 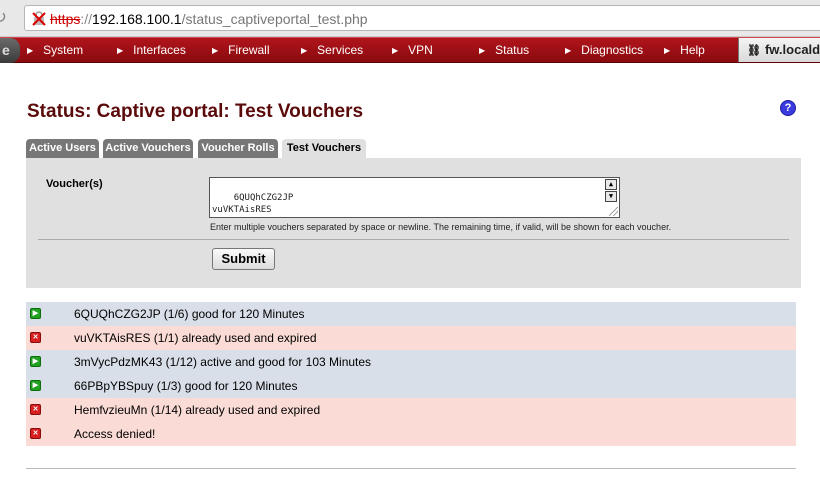 I want to click on nav-diagnostics: ▶ Diagnostics, so click(x=604, y=50).